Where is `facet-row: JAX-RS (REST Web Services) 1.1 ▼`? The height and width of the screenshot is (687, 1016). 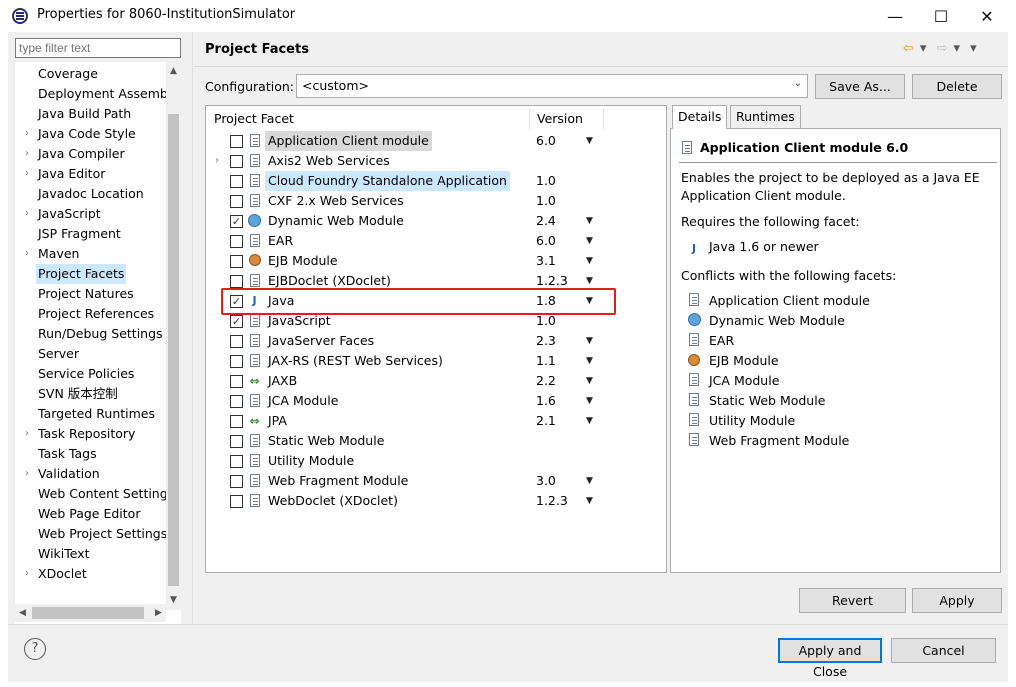 facet-row: JAX-RS (REST Web Services) 1.1 ▼ is located at coordinates (436, 361).